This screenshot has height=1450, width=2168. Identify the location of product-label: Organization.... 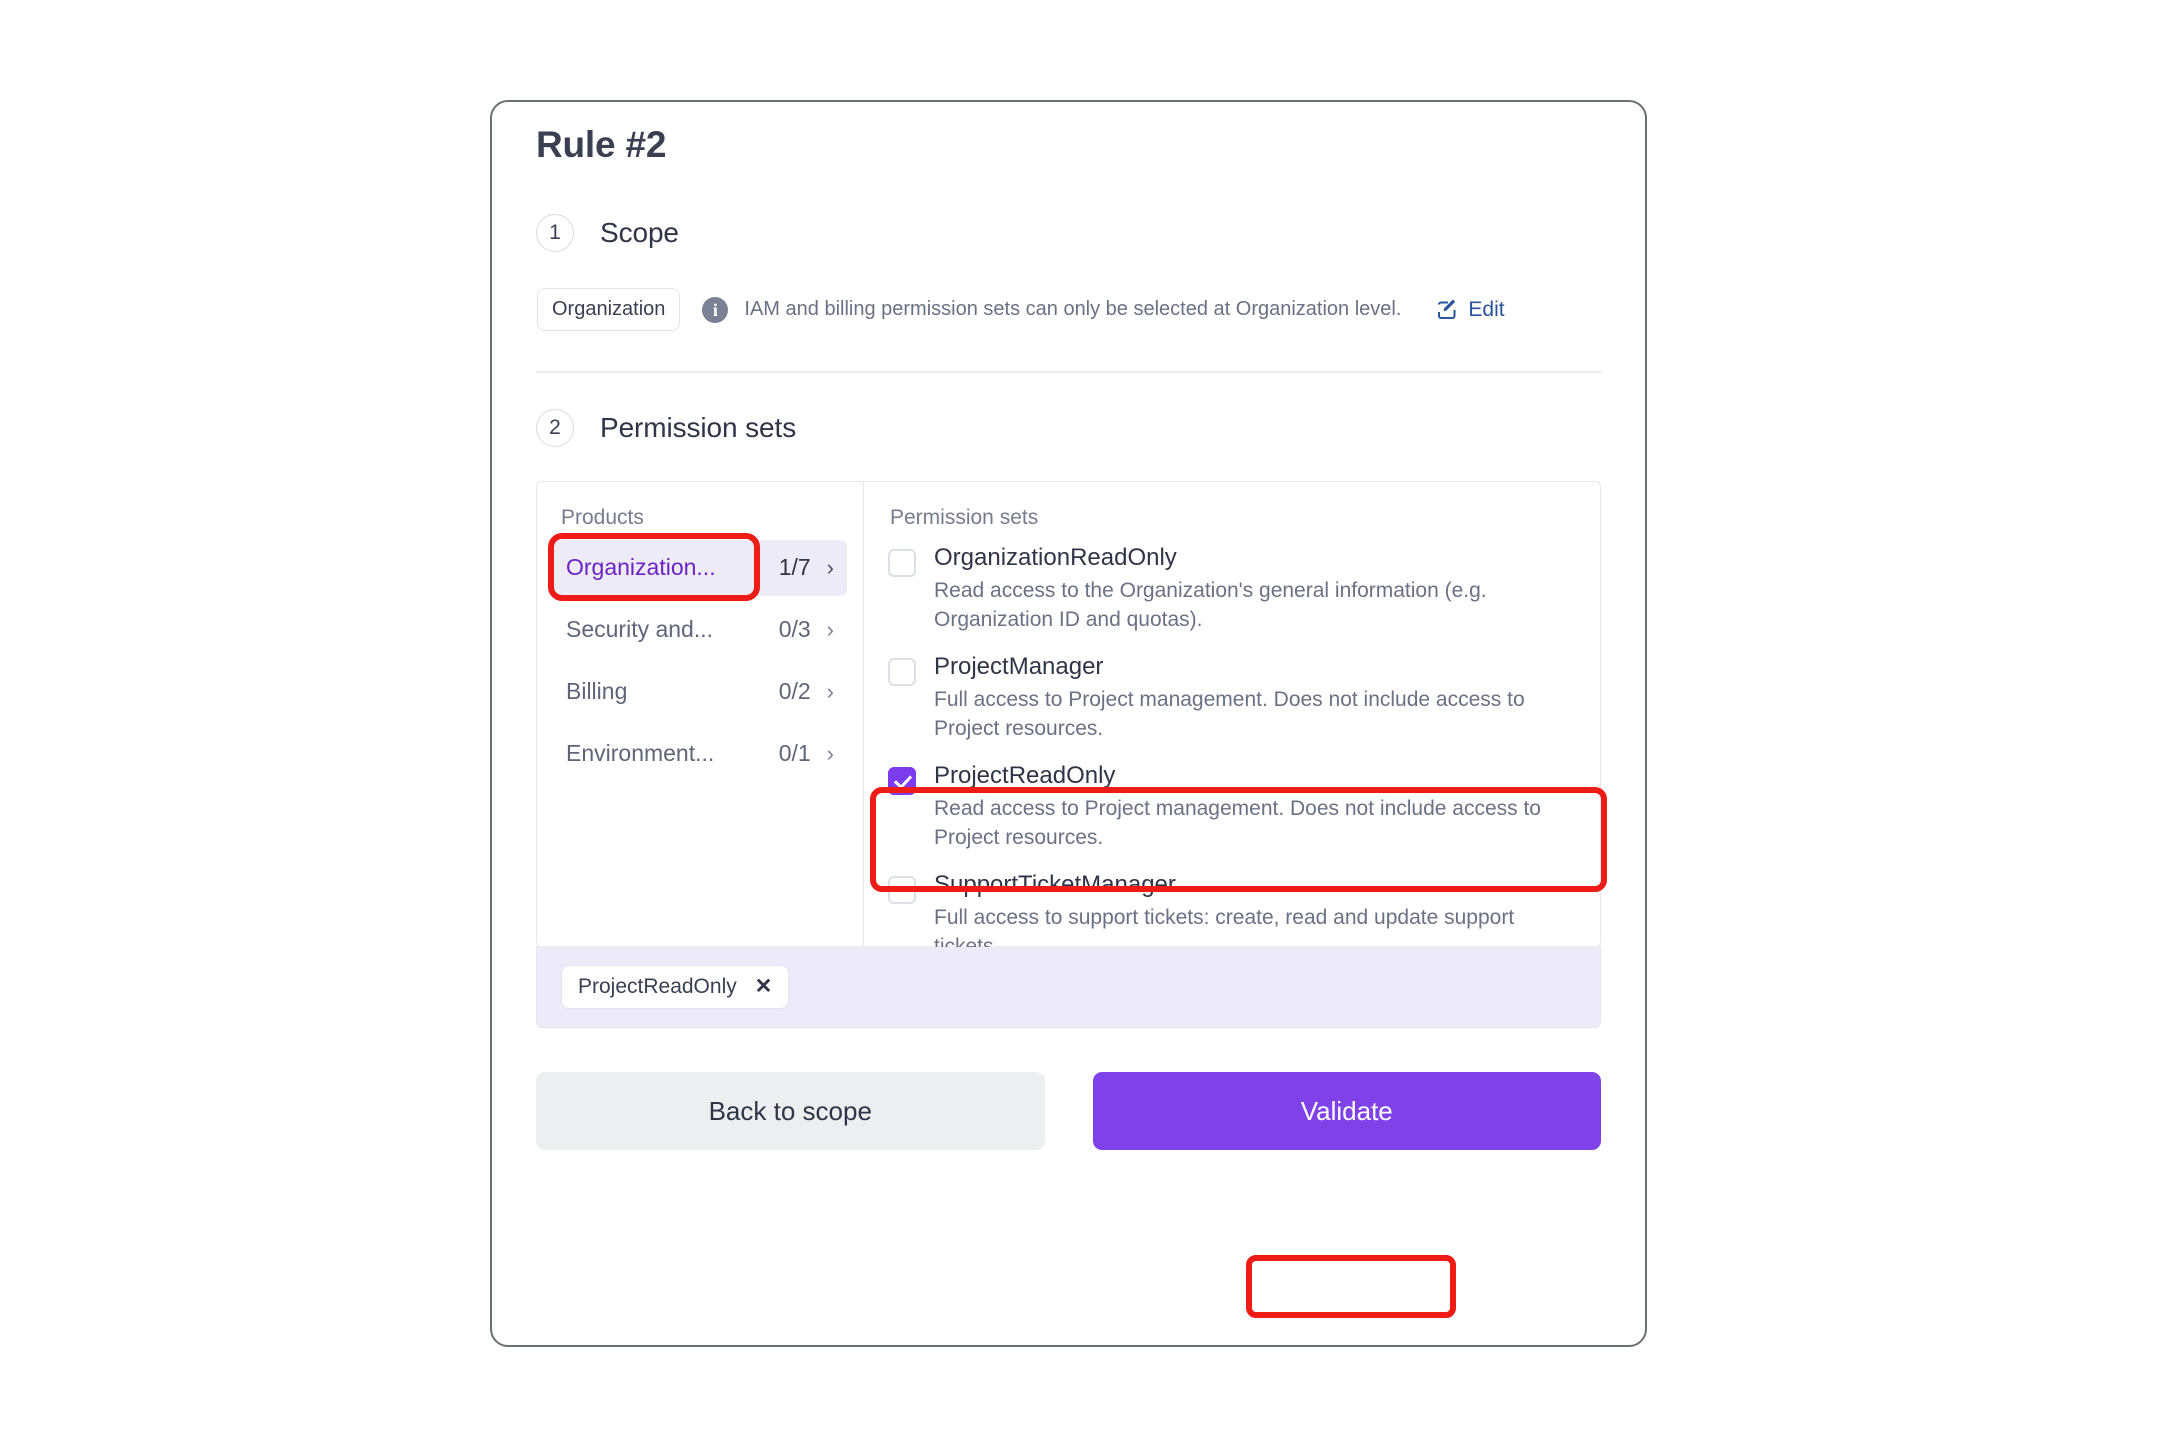
(641, 567).